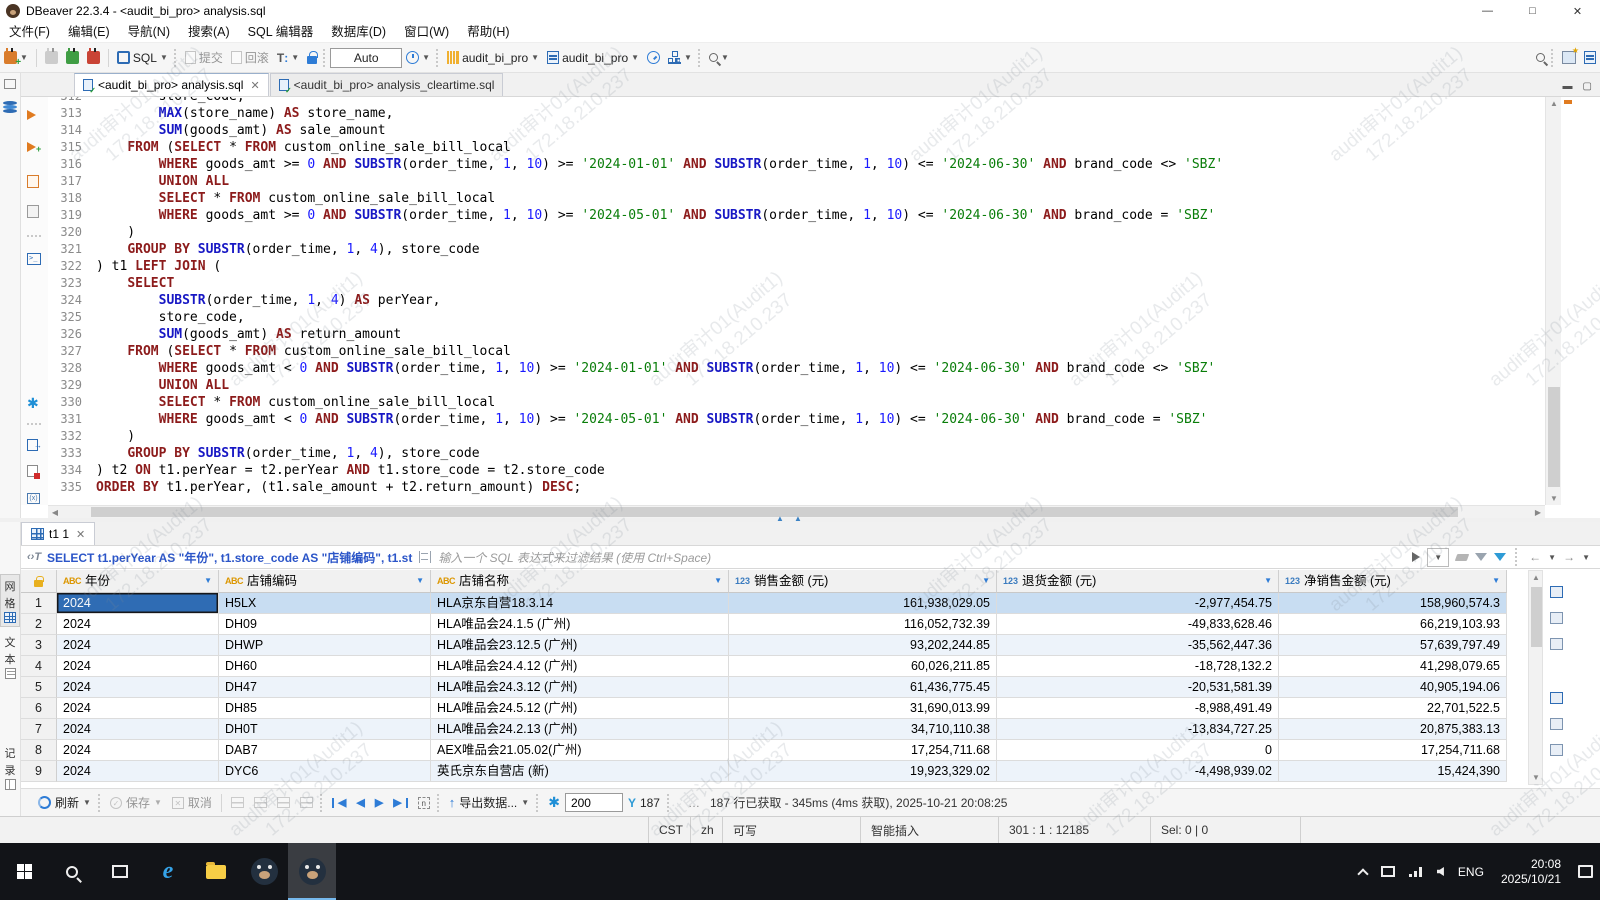 This screenshot has height=900, width=1600. What do you see at coordinates (1138, 645) in the screenshot?
I see `table-cell: -35,562,447.36` at bounding box center [1138, 645].